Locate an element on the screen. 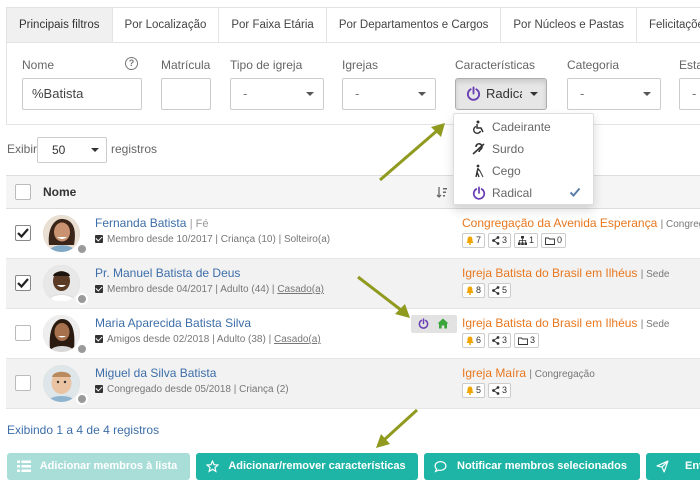 The height and width of the screenshot is (489, 700). option-label: Cadeirante is located at coordinates (521, 127).